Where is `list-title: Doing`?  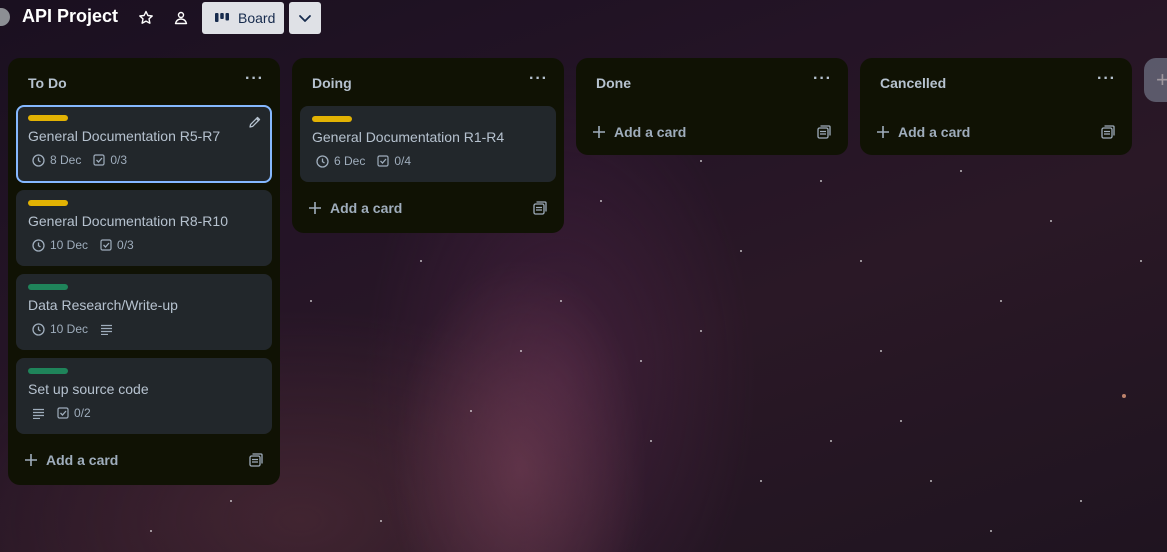 list-title: Doing is located at coordinates (332, 83).